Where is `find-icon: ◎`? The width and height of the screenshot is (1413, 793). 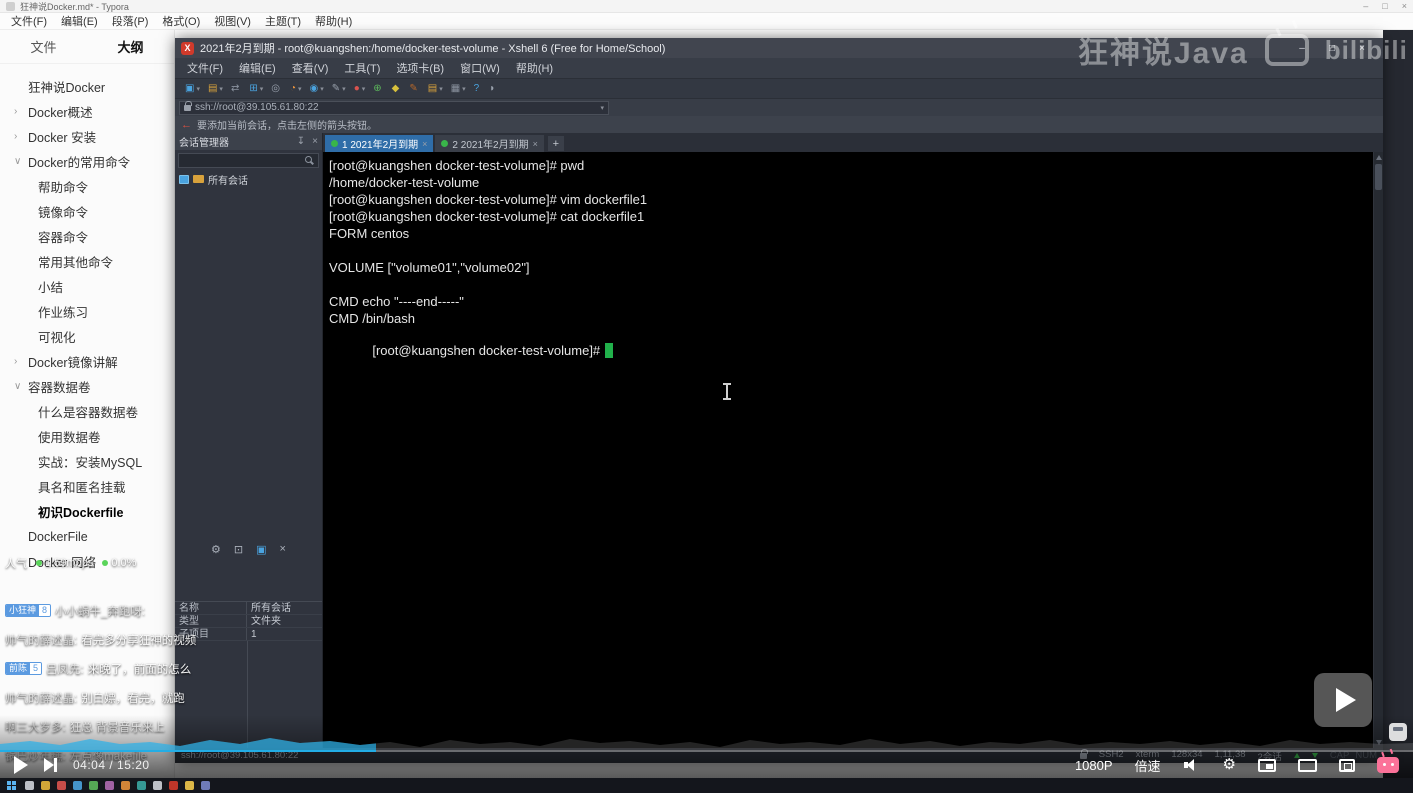
find-icon: ◎ is located at coordinates (276, 89).